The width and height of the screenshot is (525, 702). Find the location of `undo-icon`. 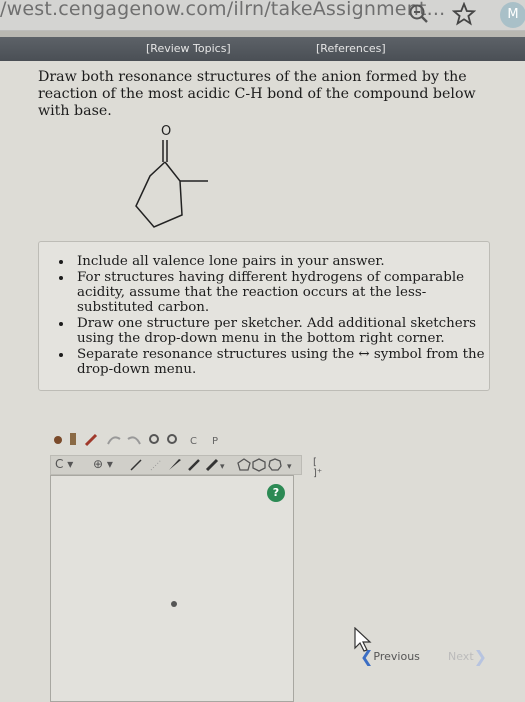

undo-icon is located at coordinates (114, 440).